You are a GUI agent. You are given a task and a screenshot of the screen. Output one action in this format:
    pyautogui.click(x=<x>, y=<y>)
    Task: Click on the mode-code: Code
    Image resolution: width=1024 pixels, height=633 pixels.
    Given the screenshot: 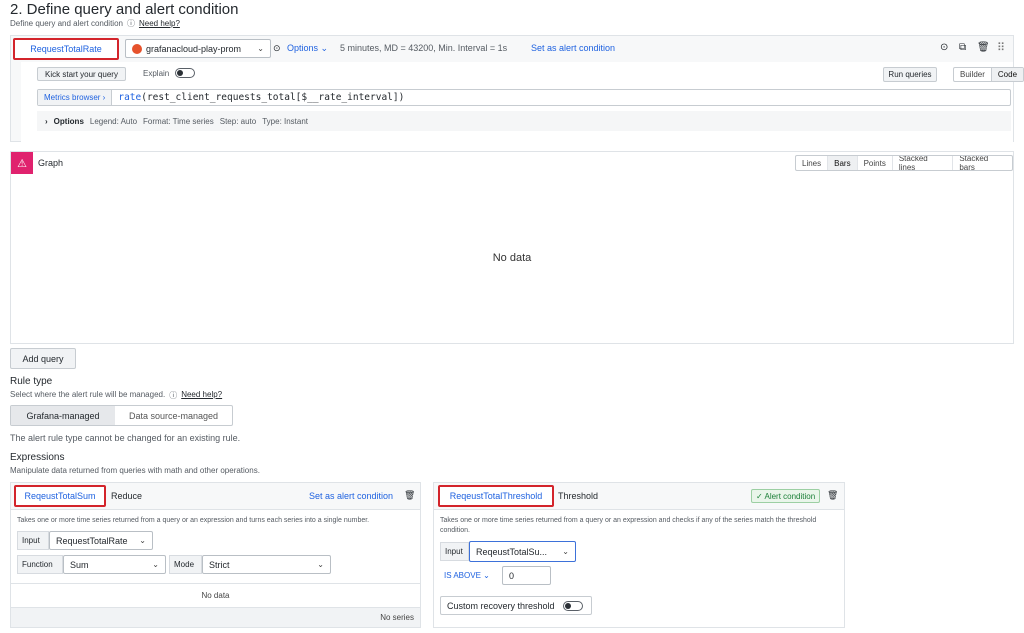 What is the action you would take?
    pyautogui.click(x=1007, y=74)
    